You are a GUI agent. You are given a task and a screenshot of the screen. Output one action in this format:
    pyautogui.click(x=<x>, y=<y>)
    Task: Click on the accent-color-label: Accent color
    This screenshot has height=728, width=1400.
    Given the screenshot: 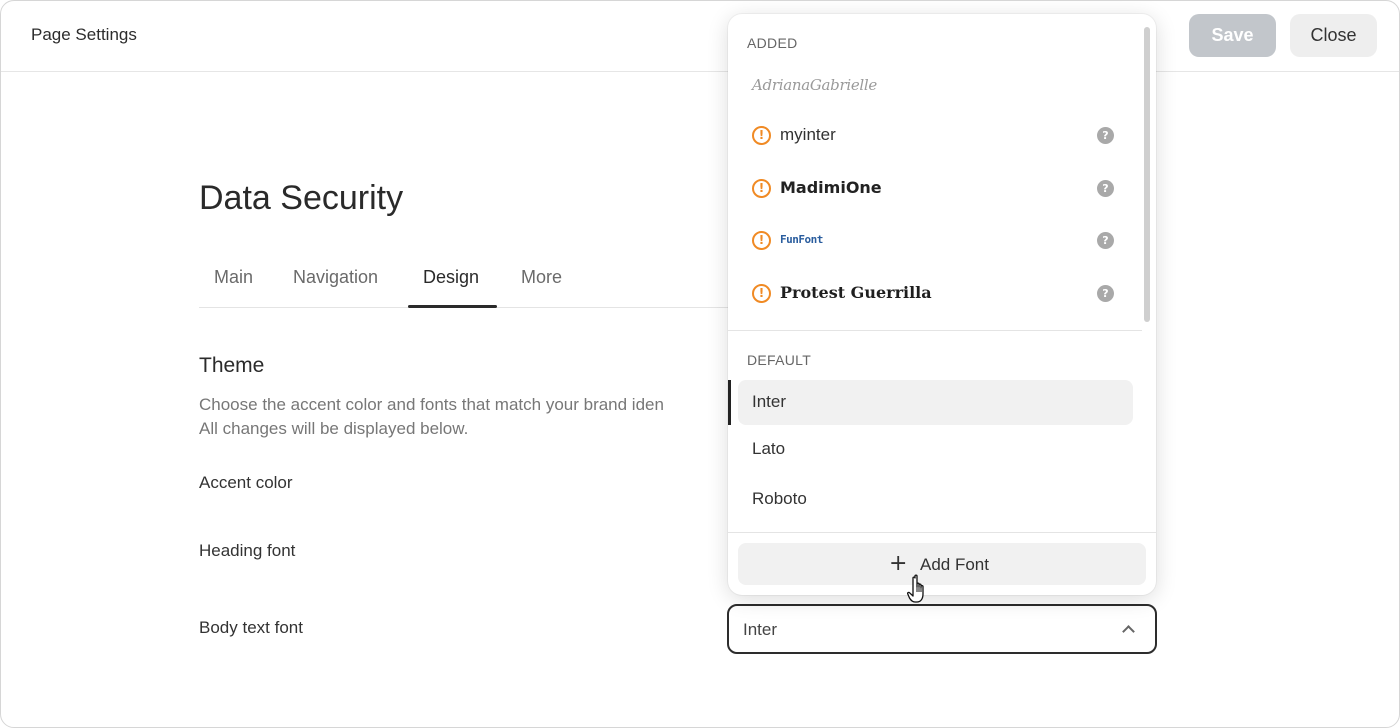 What is the action you would take?
    pyautogui.click(x=246, y=482)
    